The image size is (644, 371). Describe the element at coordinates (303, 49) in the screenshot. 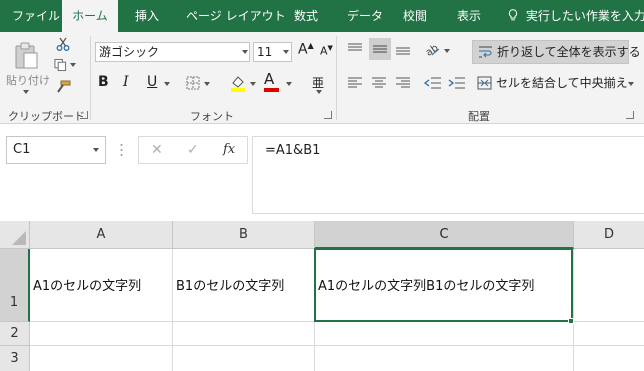

I see `grow-font-glyph: A` at that location.